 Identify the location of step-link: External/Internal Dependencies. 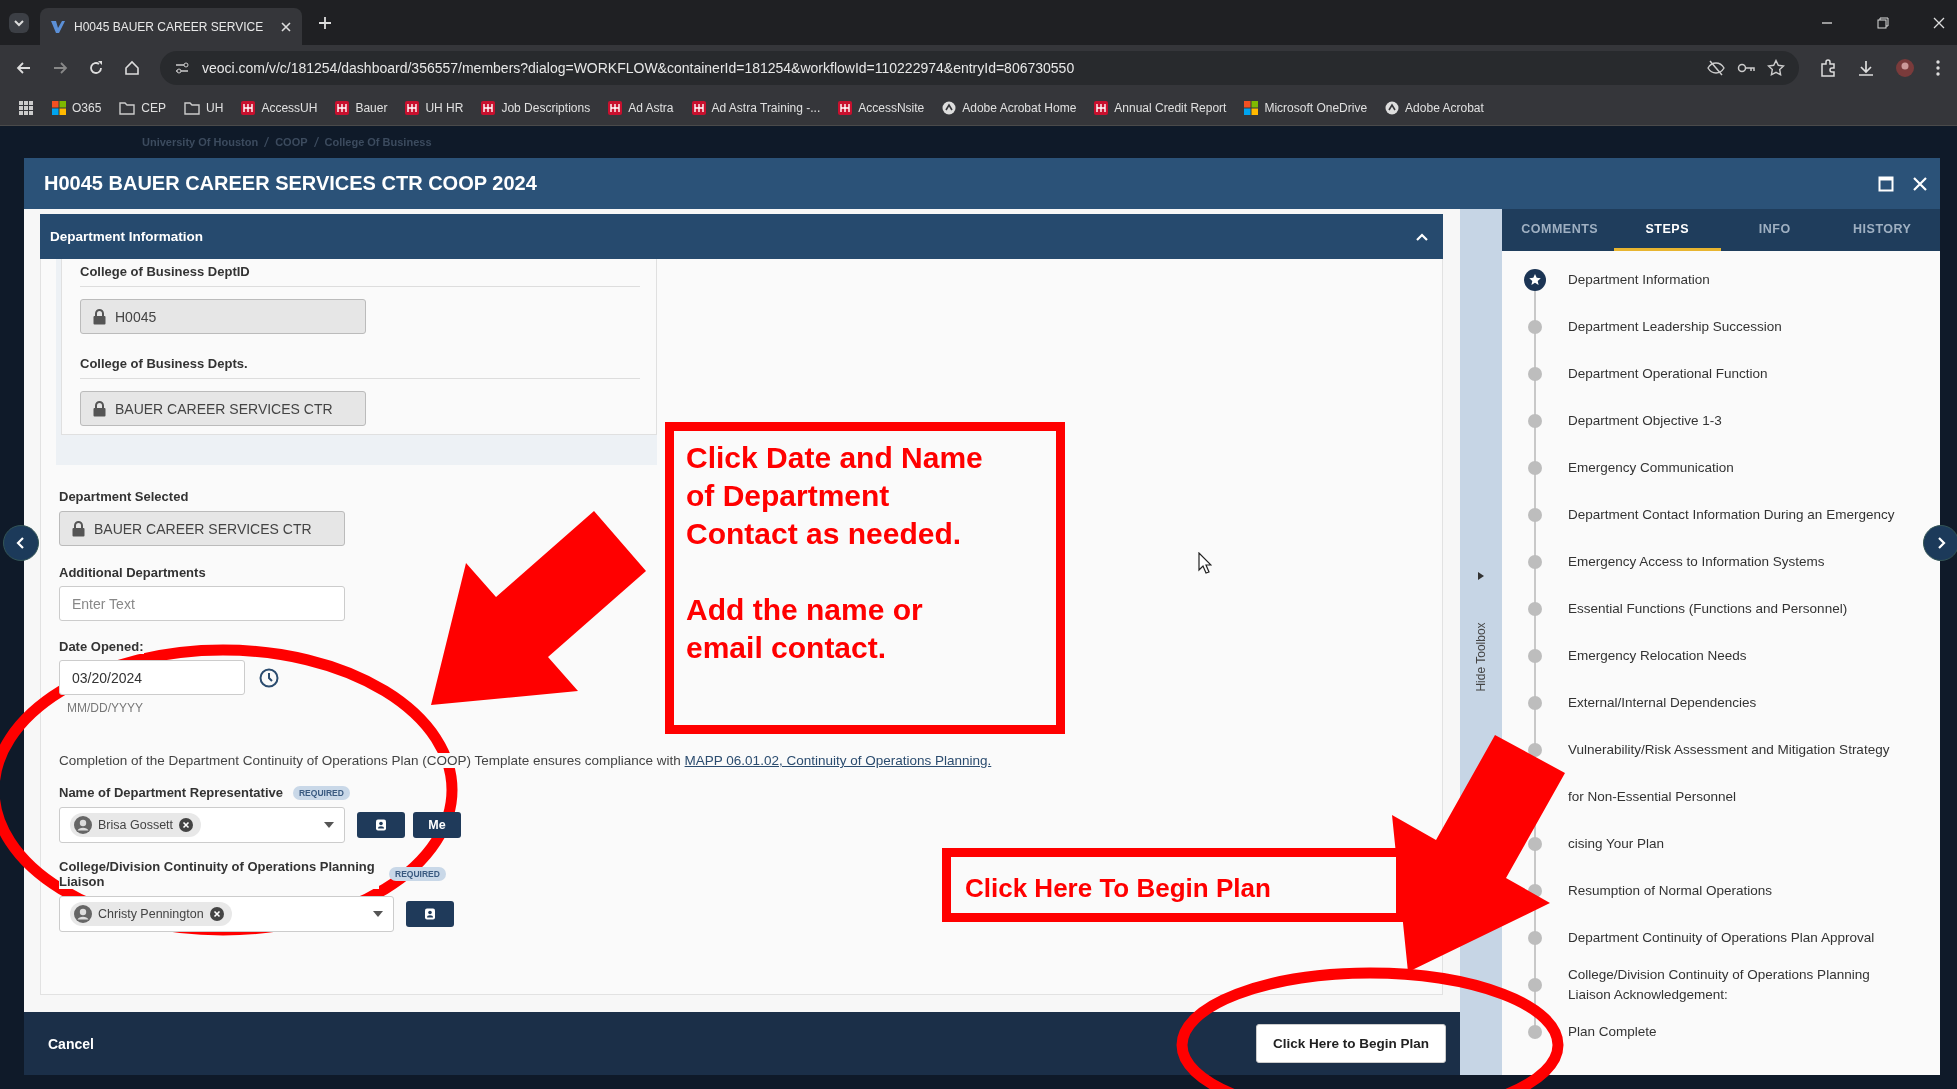
(1662, 702).